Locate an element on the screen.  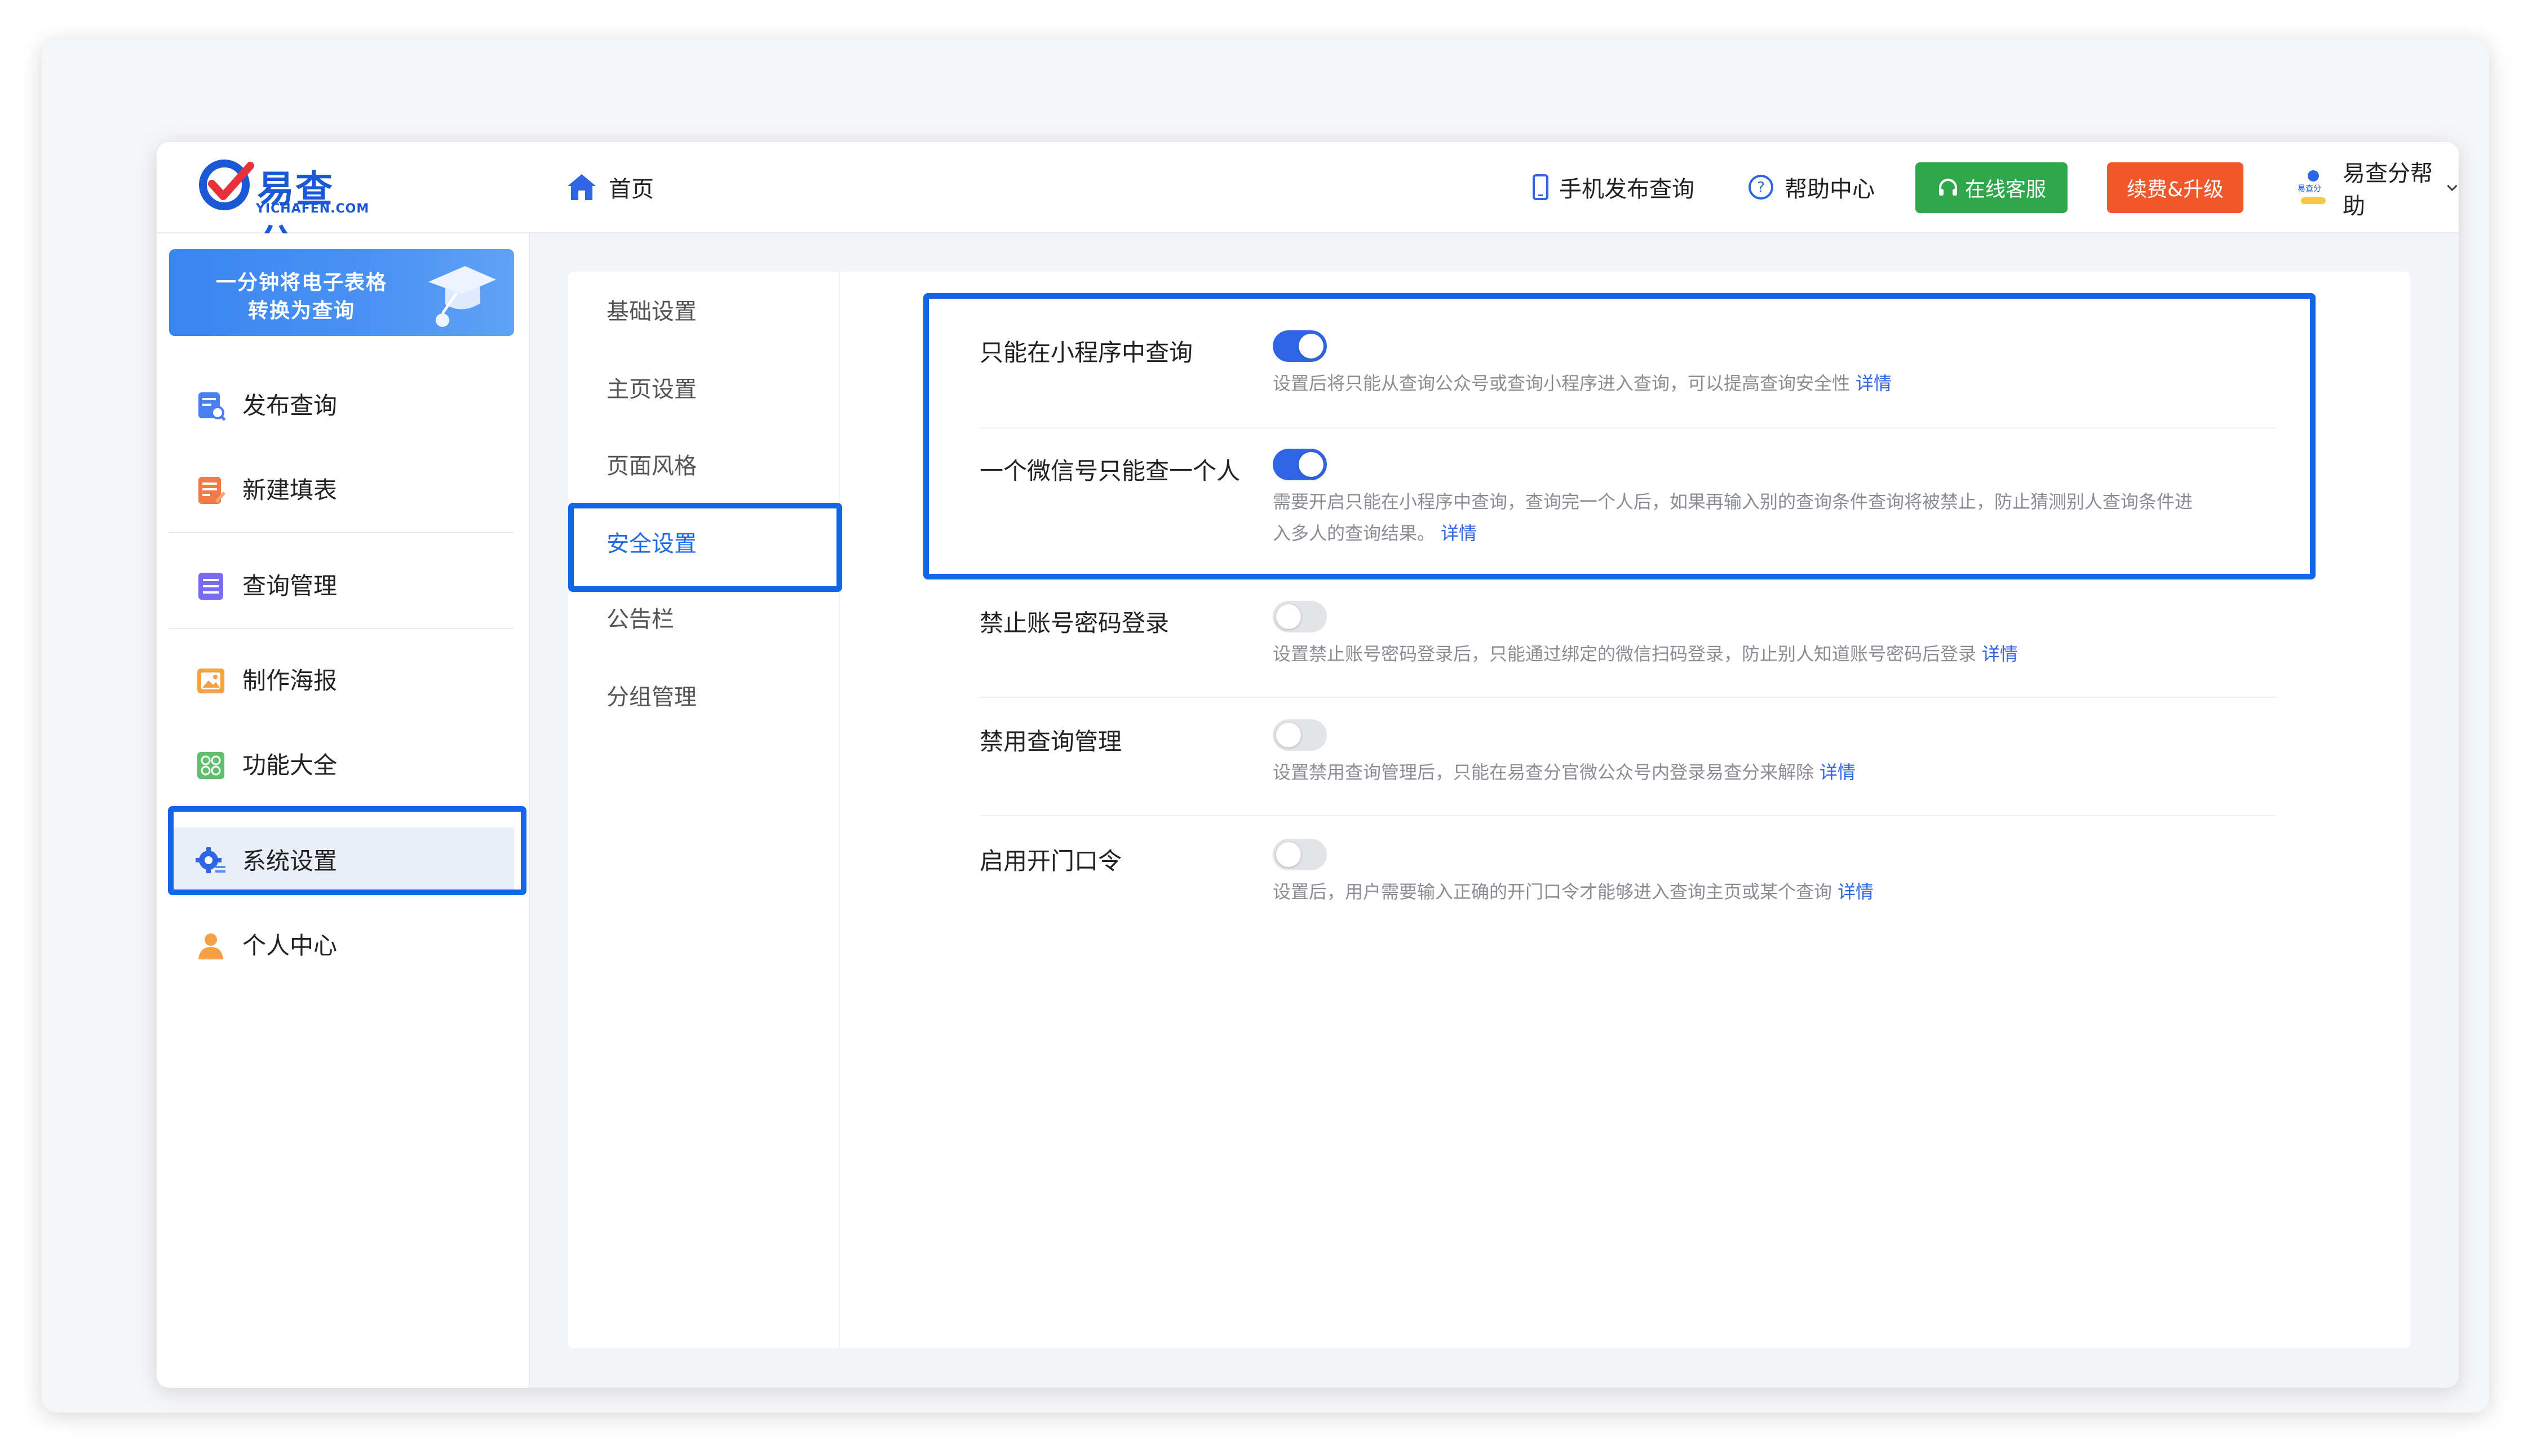
renew-upgrade-button: 续费&升级 is located at coordinates (2175, 187).